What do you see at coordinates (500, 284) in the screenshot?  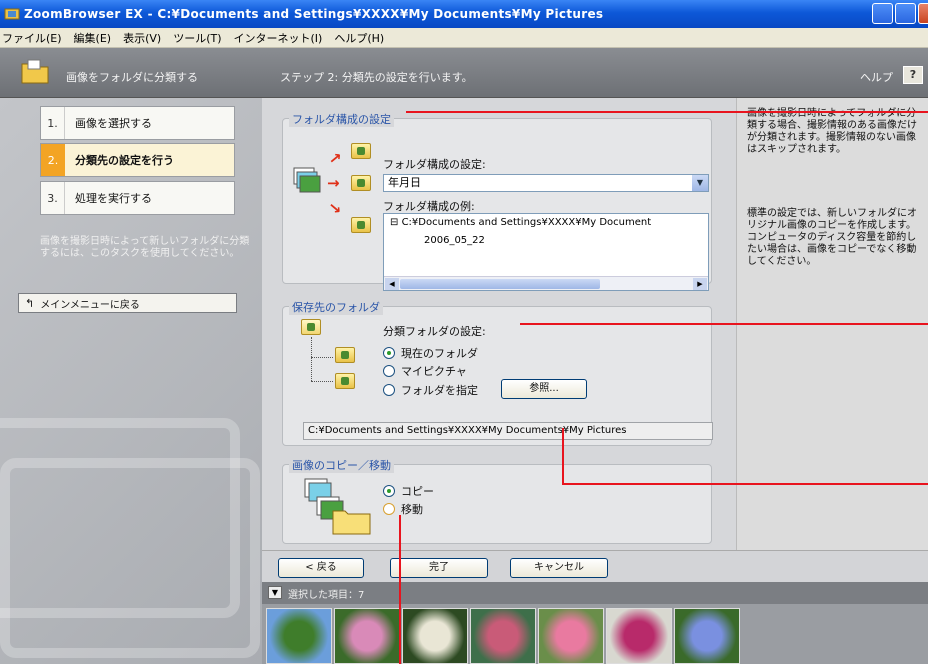 I see `scrollbar-thumb` at bounding box center [500, 284].